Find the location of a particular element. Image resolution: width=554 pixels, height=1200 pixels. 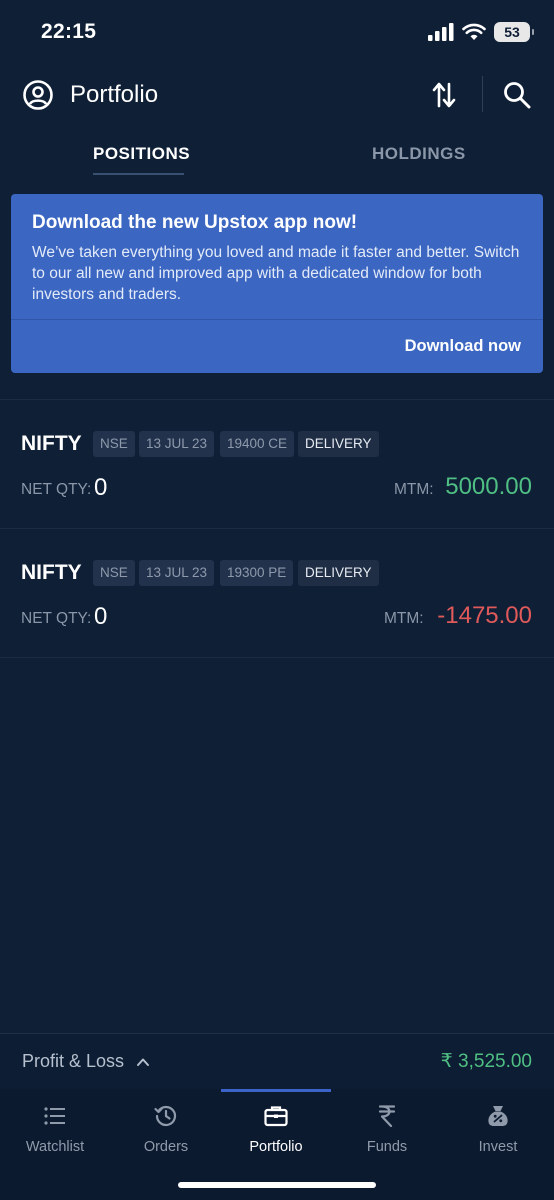

signal-icon is located at coordinates (441, 32).